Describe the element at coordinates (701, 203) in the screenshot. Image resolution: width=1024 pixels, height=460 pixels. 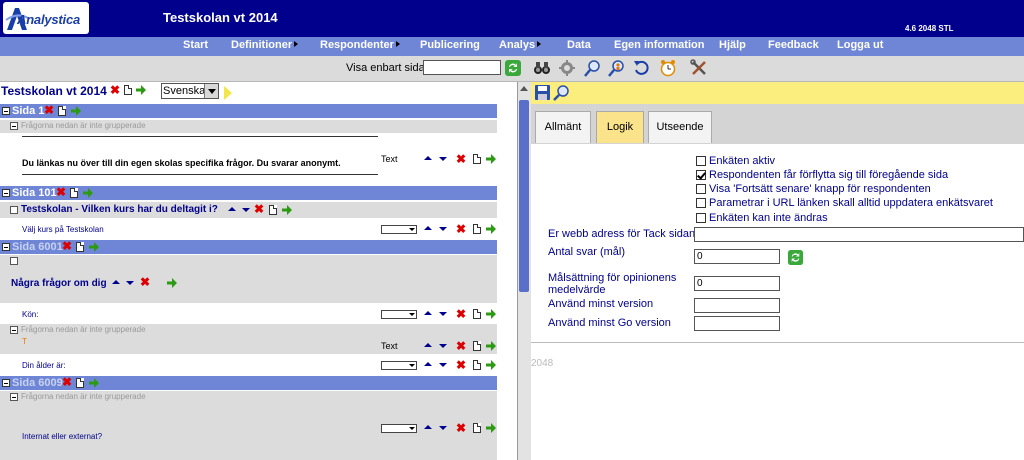
I see `checkbox-url-parametrar` at that location.